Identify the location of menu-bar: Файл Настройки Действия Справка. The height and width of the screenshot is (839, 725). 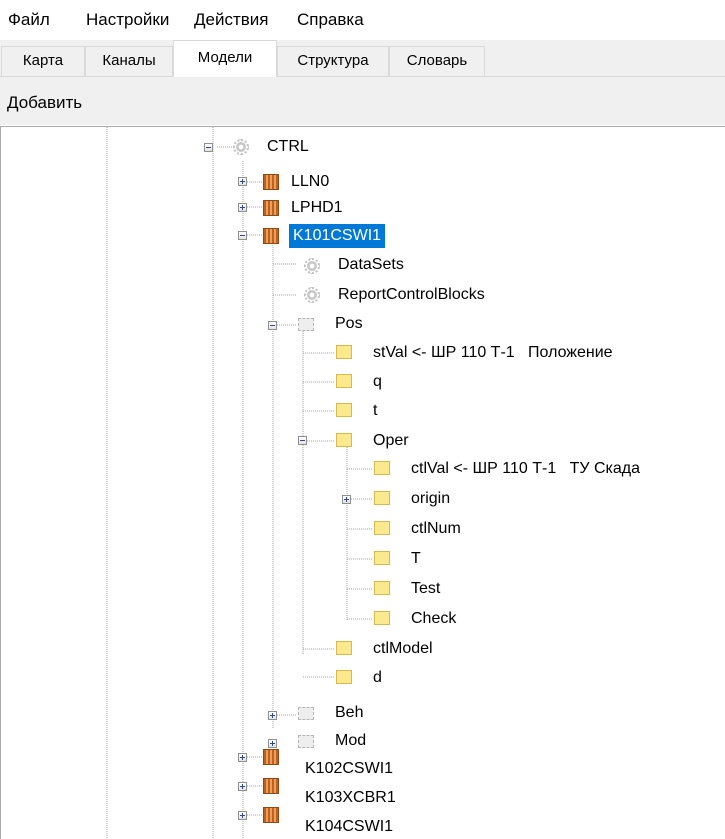
(362, 20).